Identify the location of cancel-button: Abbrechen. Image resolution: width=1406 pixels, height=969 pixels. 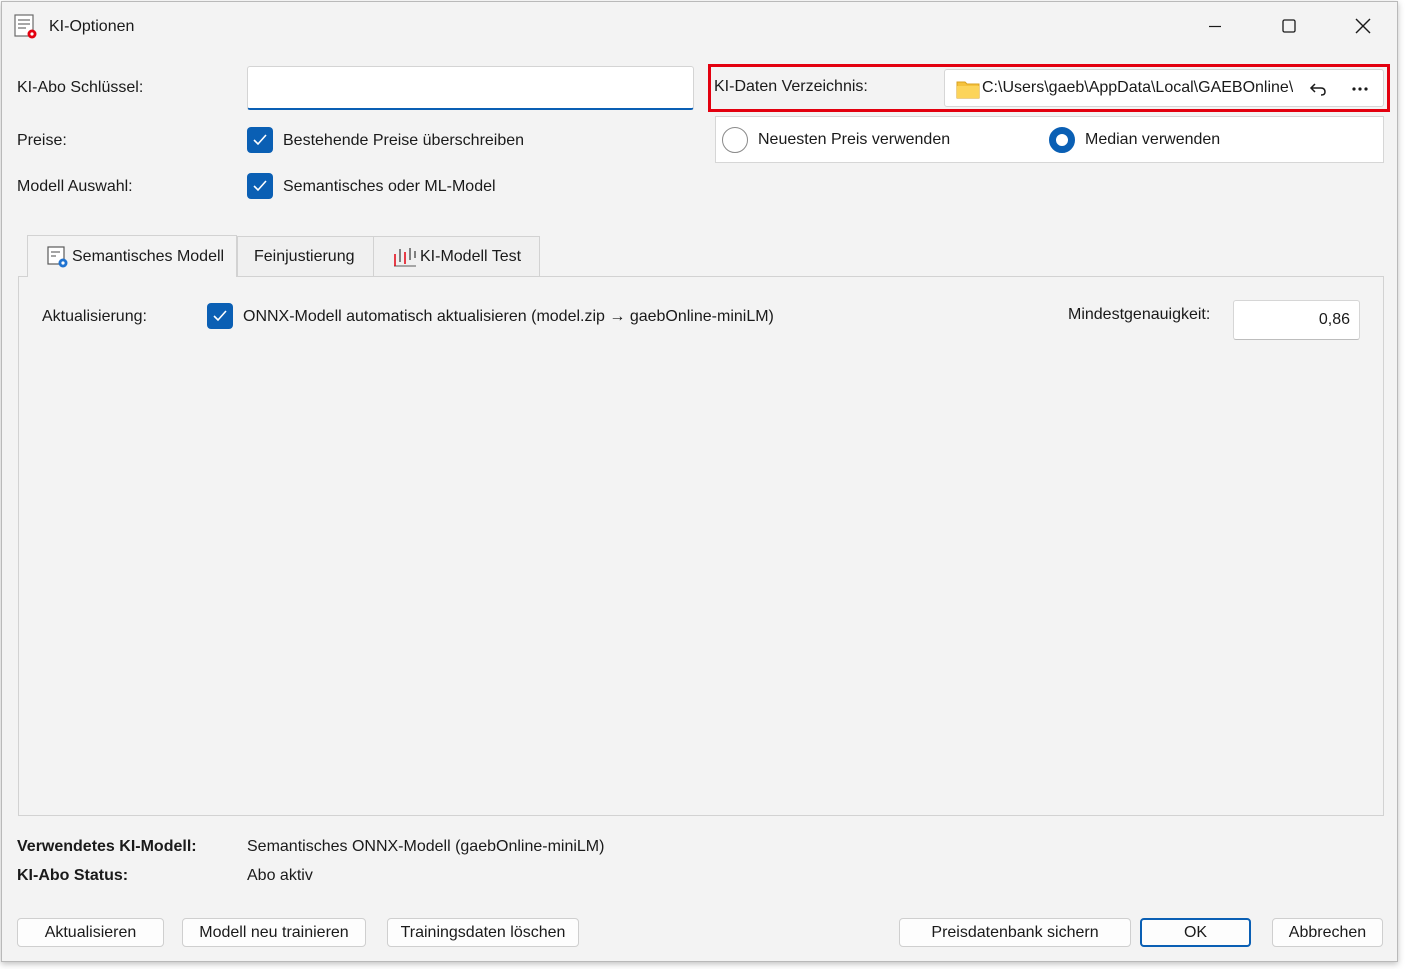
(1327, 932).